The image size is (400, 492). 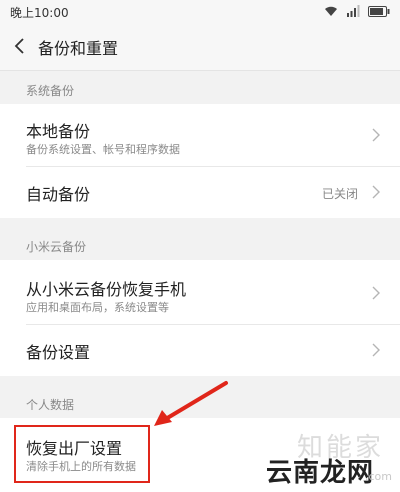 What do you see at coordinates (103, 149) in the screenshot?
I see `local-backup-subtitle: 备份系统设置、帐号和程序数据` at bounding box center [103, 149].